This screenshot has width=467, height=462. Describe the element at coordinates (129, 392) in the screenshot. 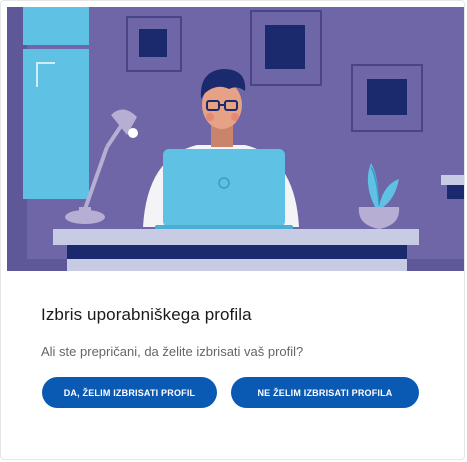

I see `confirm-delete-button: DA, ŽELIM IZBRISATI PROFIL` at that location.